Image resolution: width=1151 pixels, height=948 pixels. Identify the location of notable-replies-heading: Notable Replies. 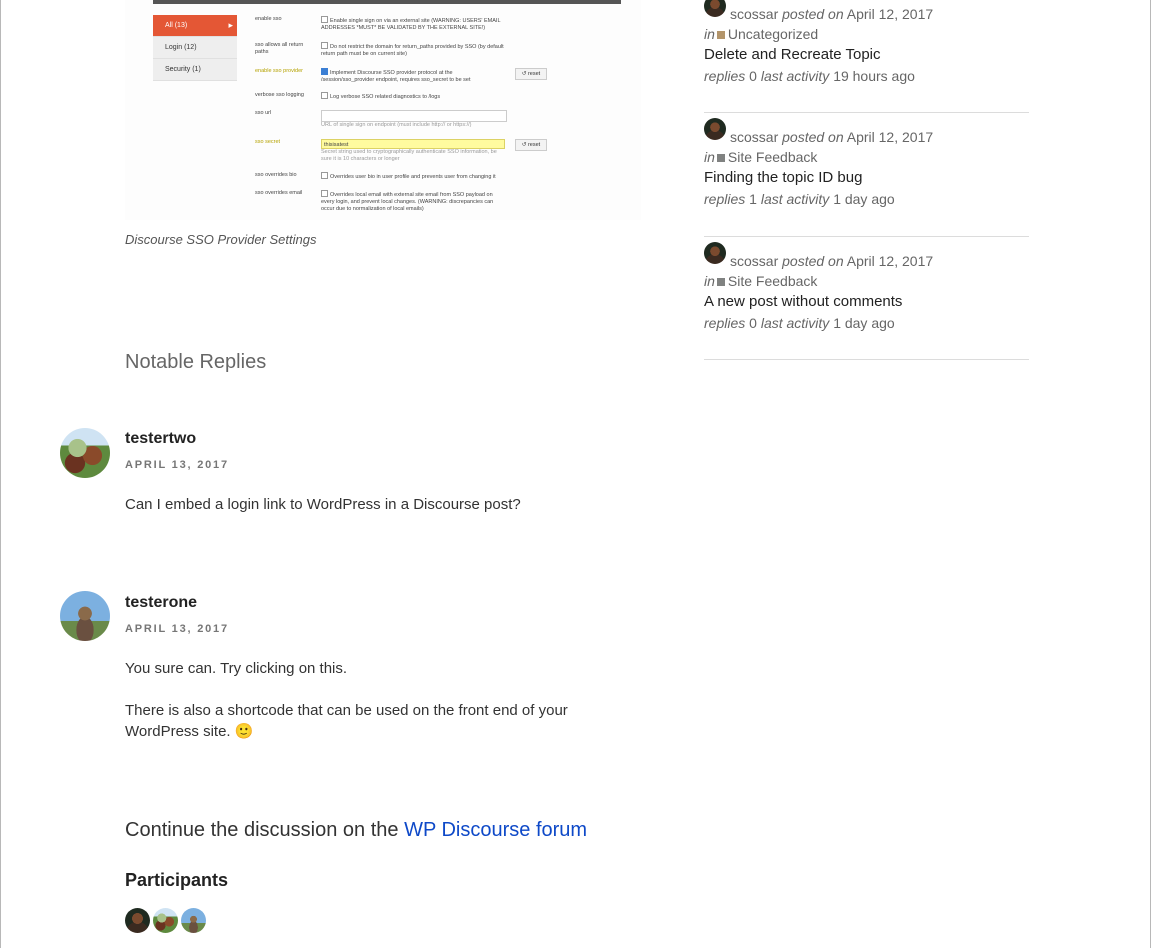
(196, 362).